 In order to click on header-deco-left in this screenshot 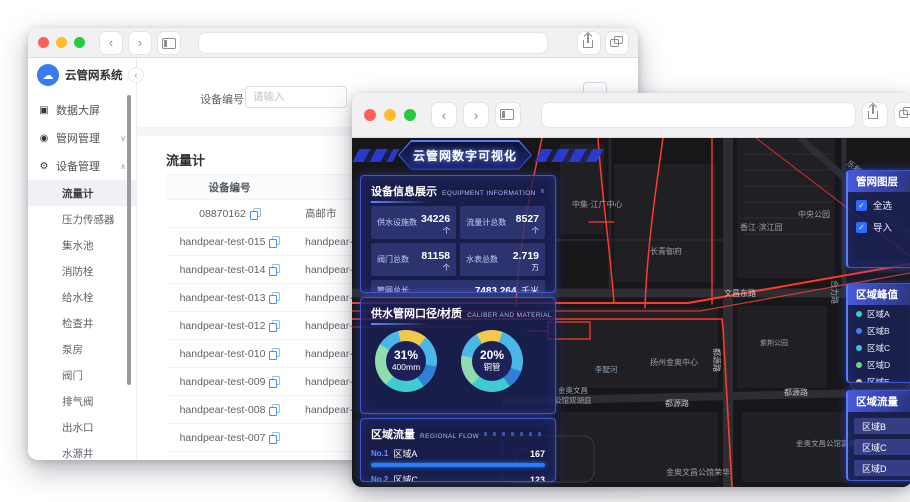, I will do `click(376, 155)`.